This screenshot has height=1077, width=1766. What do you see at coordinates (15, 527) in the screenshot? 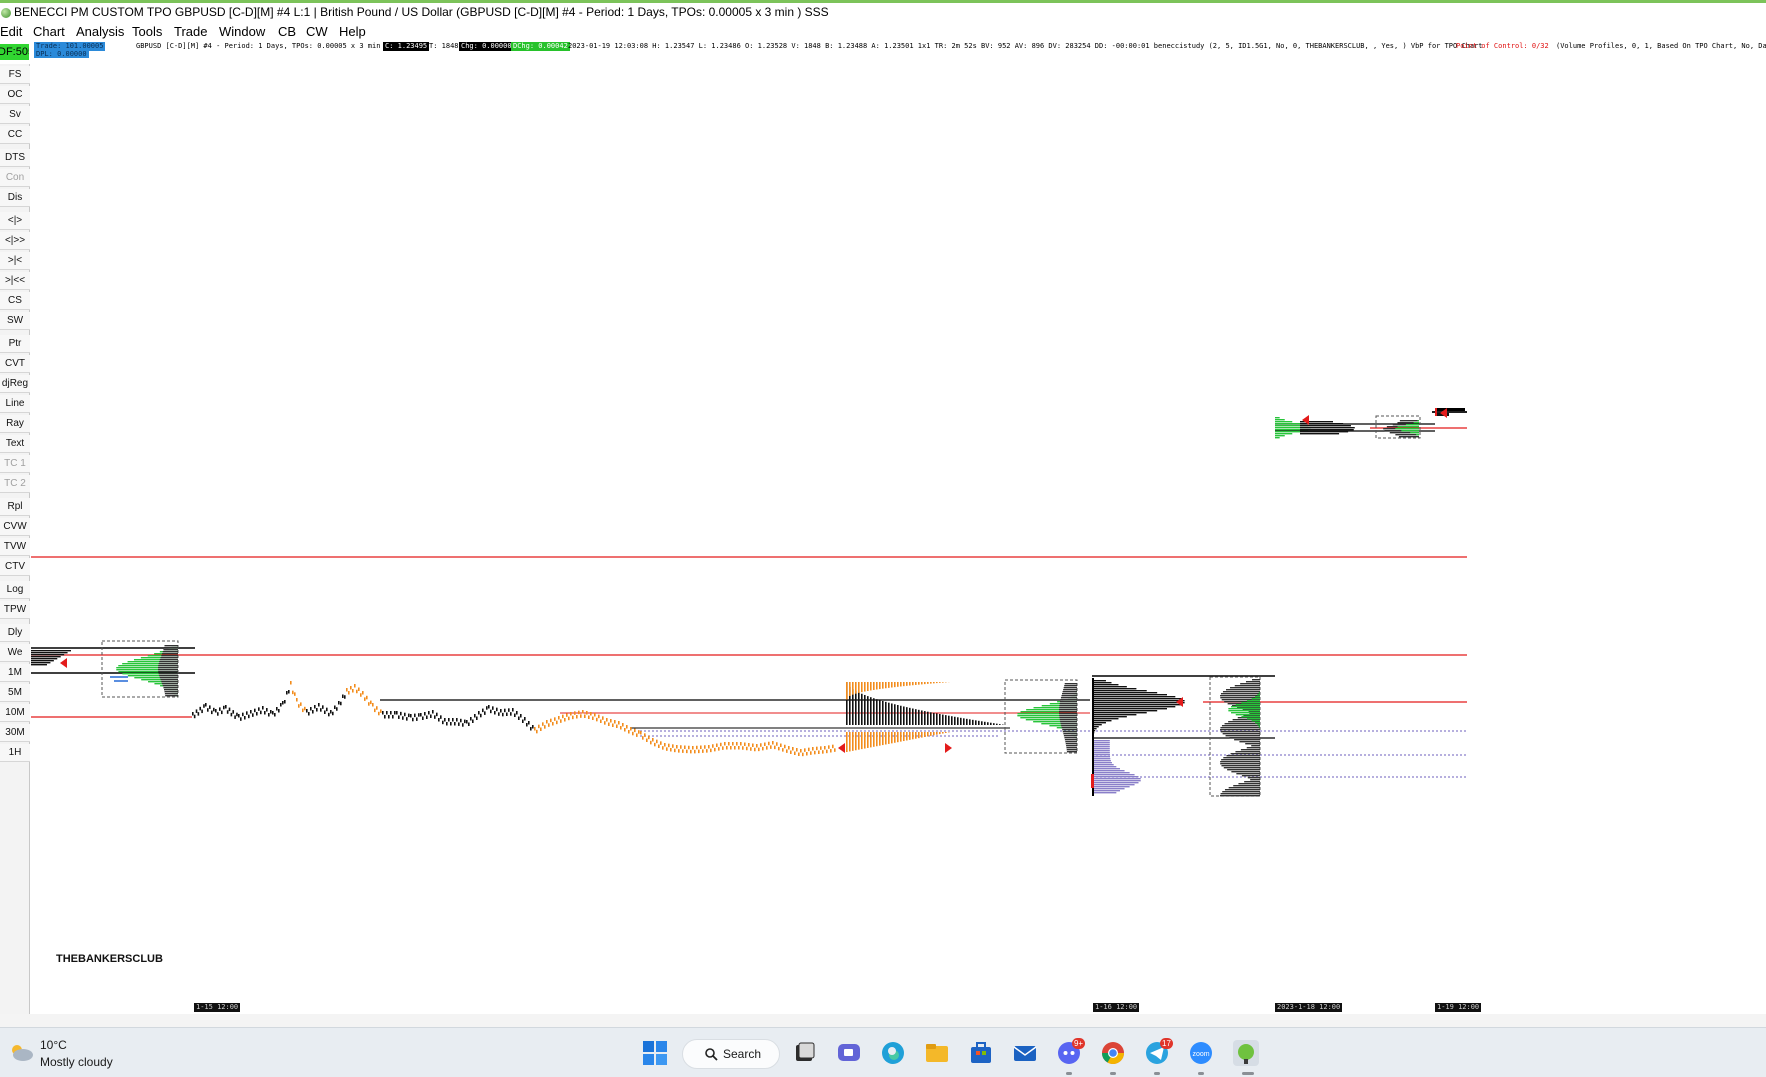
I see `tool-cvw-22: CVW` at bounding box center [15, 527].